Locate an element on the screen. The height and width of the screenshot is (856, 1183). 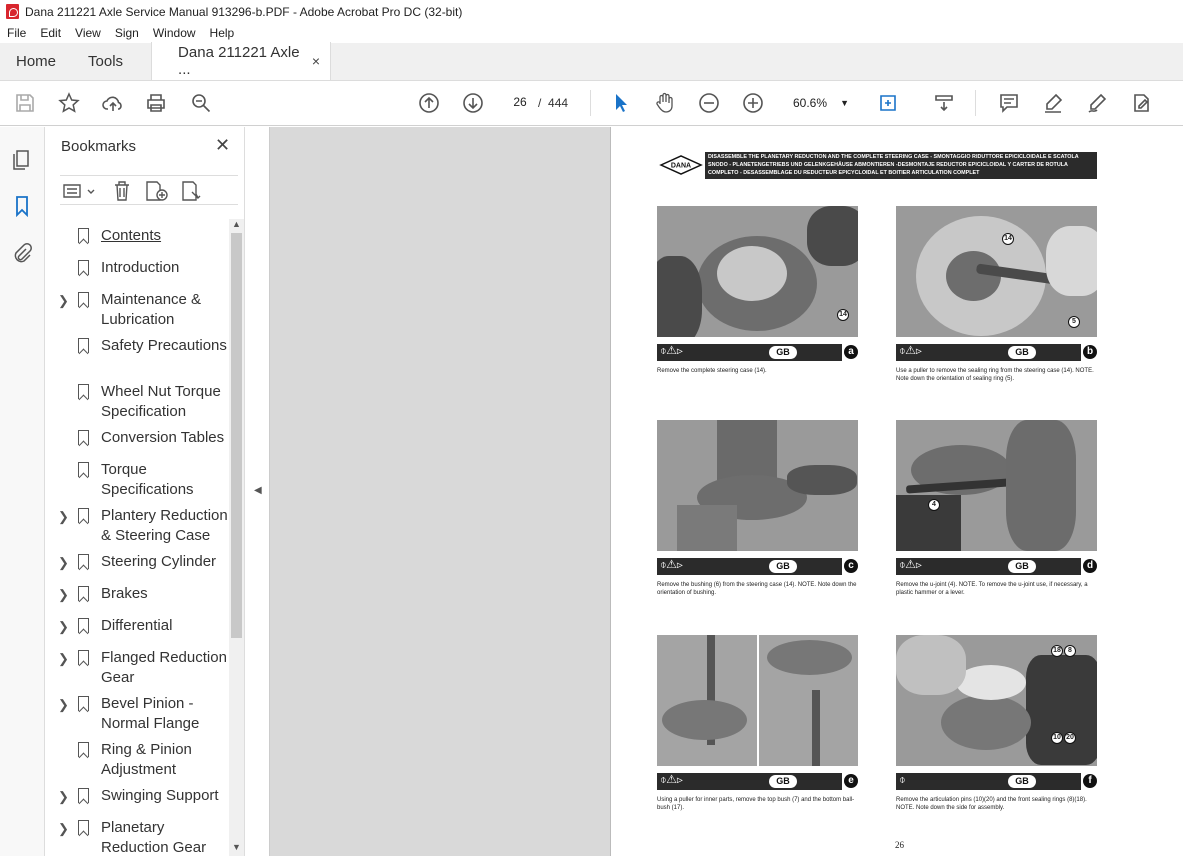
menu-help: Help is located at coordinates (222, 33).